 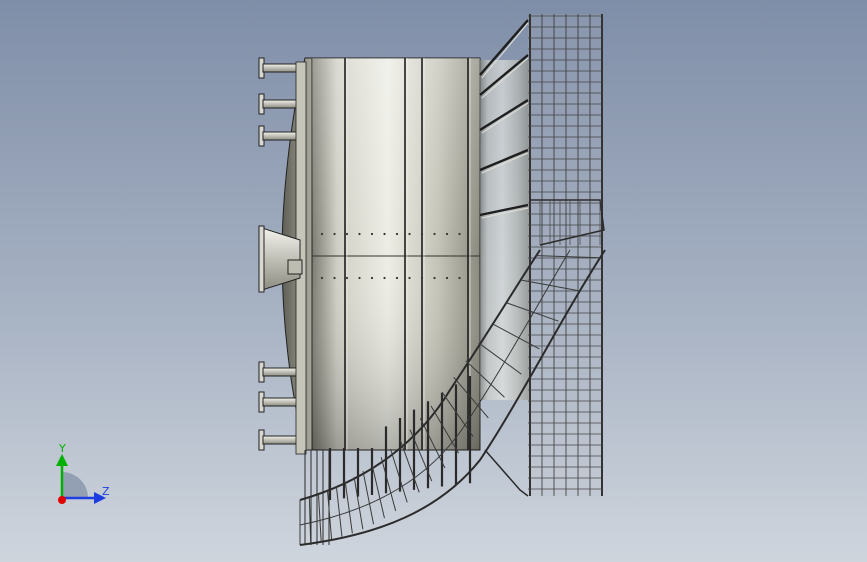 I want to click on walkway-brace, so click(x=506, y=473).